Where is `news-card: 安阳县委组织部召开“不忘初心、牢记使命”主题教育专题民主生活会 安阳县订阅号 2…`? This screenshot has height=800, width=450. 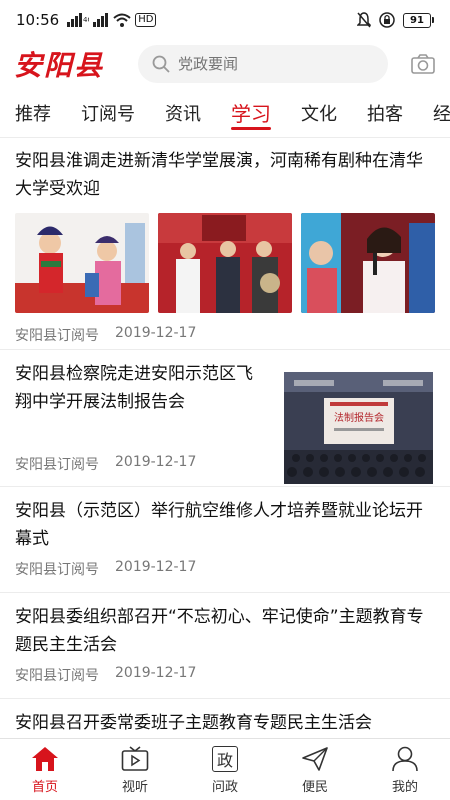
news-card: 安阳县委组织部召开“不忘初心、牢记使命”主题教育专题民主生活会 安阳县订阅号 2… is located at coordinates (225, 646).